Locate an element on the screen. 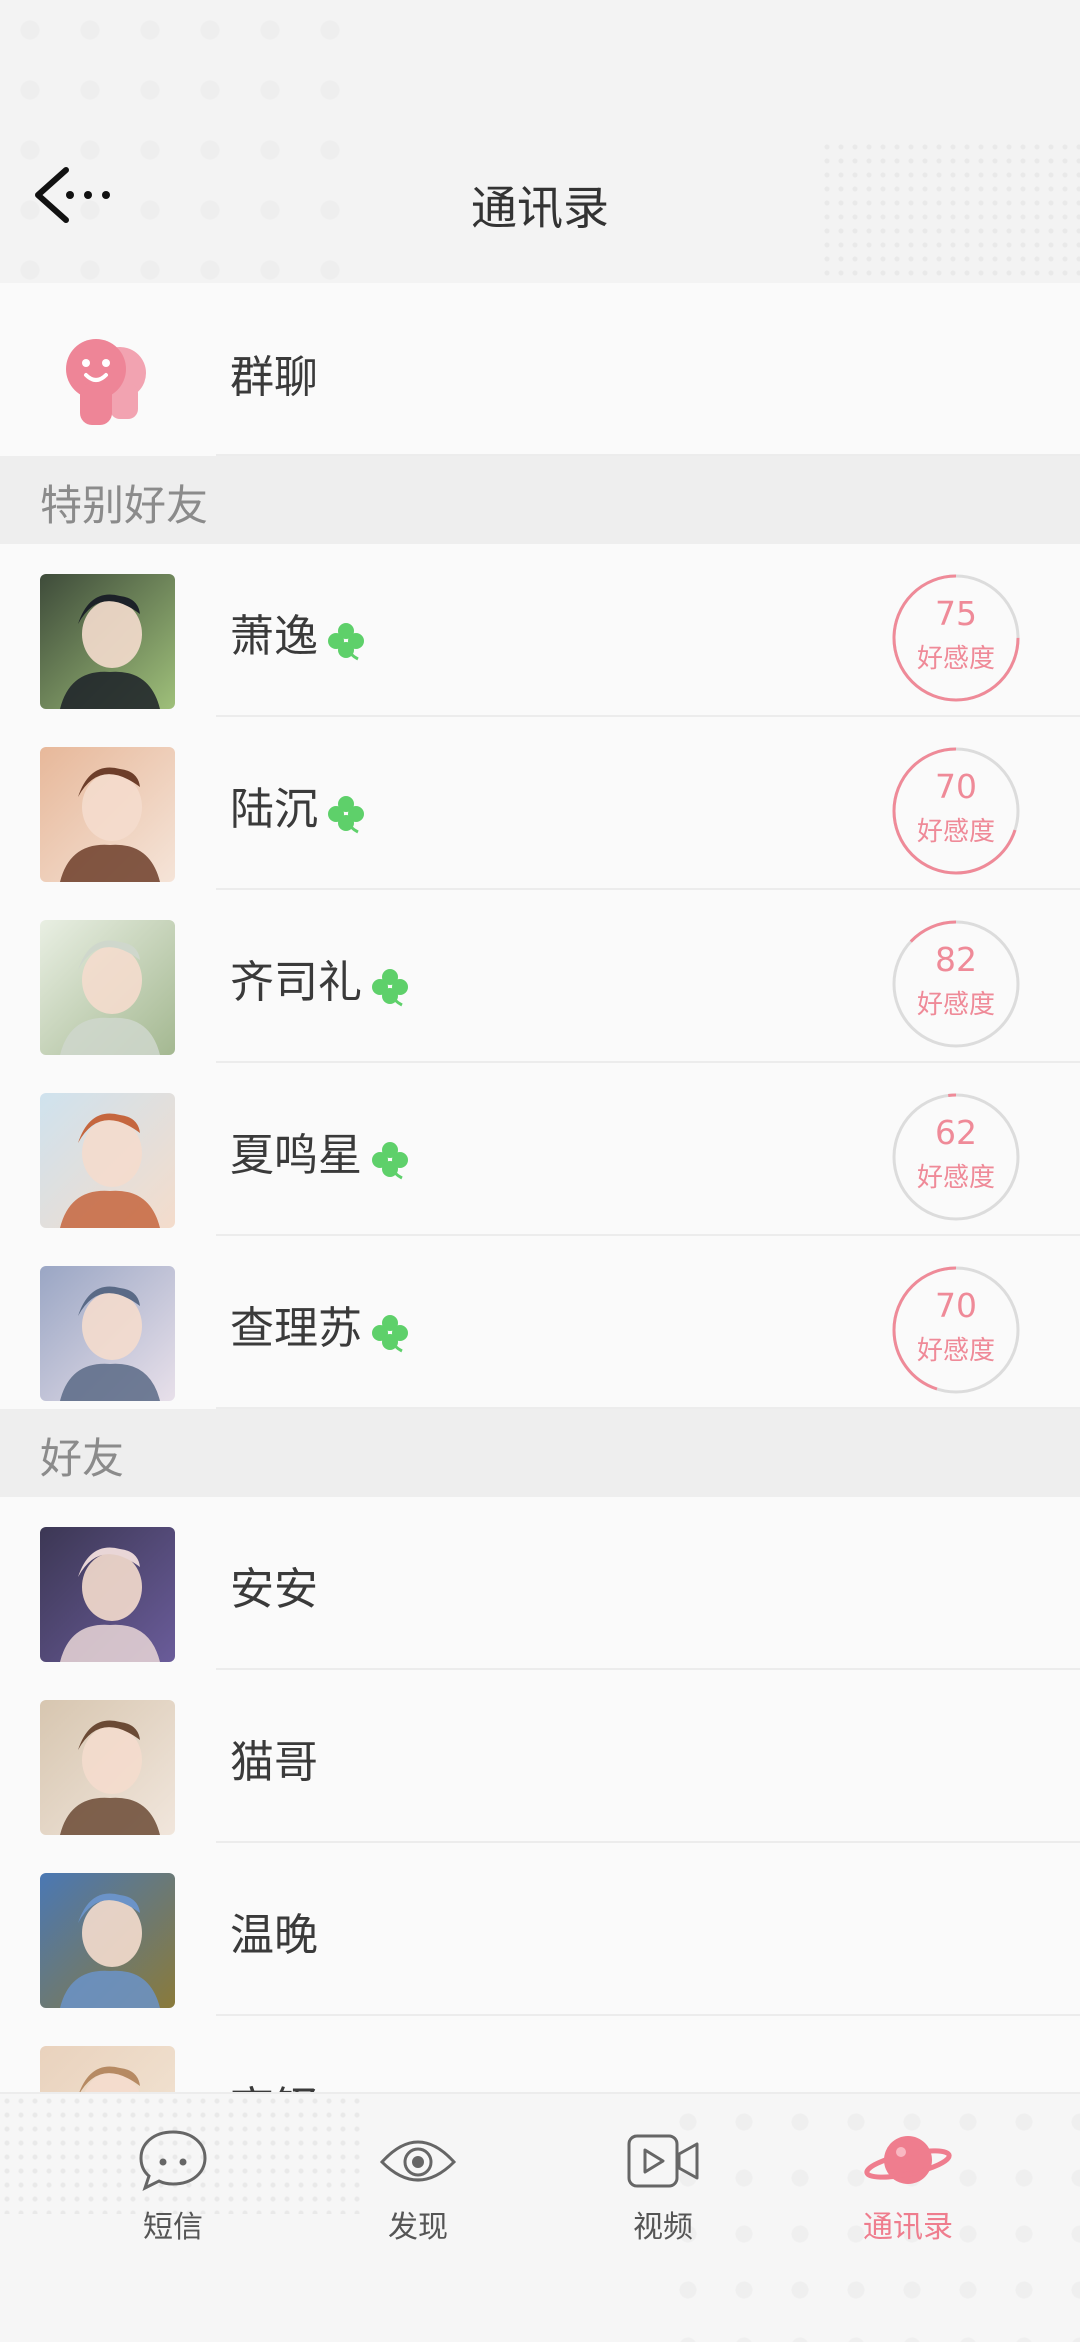 This screenshot has height=2342, width=1080. eye-icon is located at coordinates (418, 2161).